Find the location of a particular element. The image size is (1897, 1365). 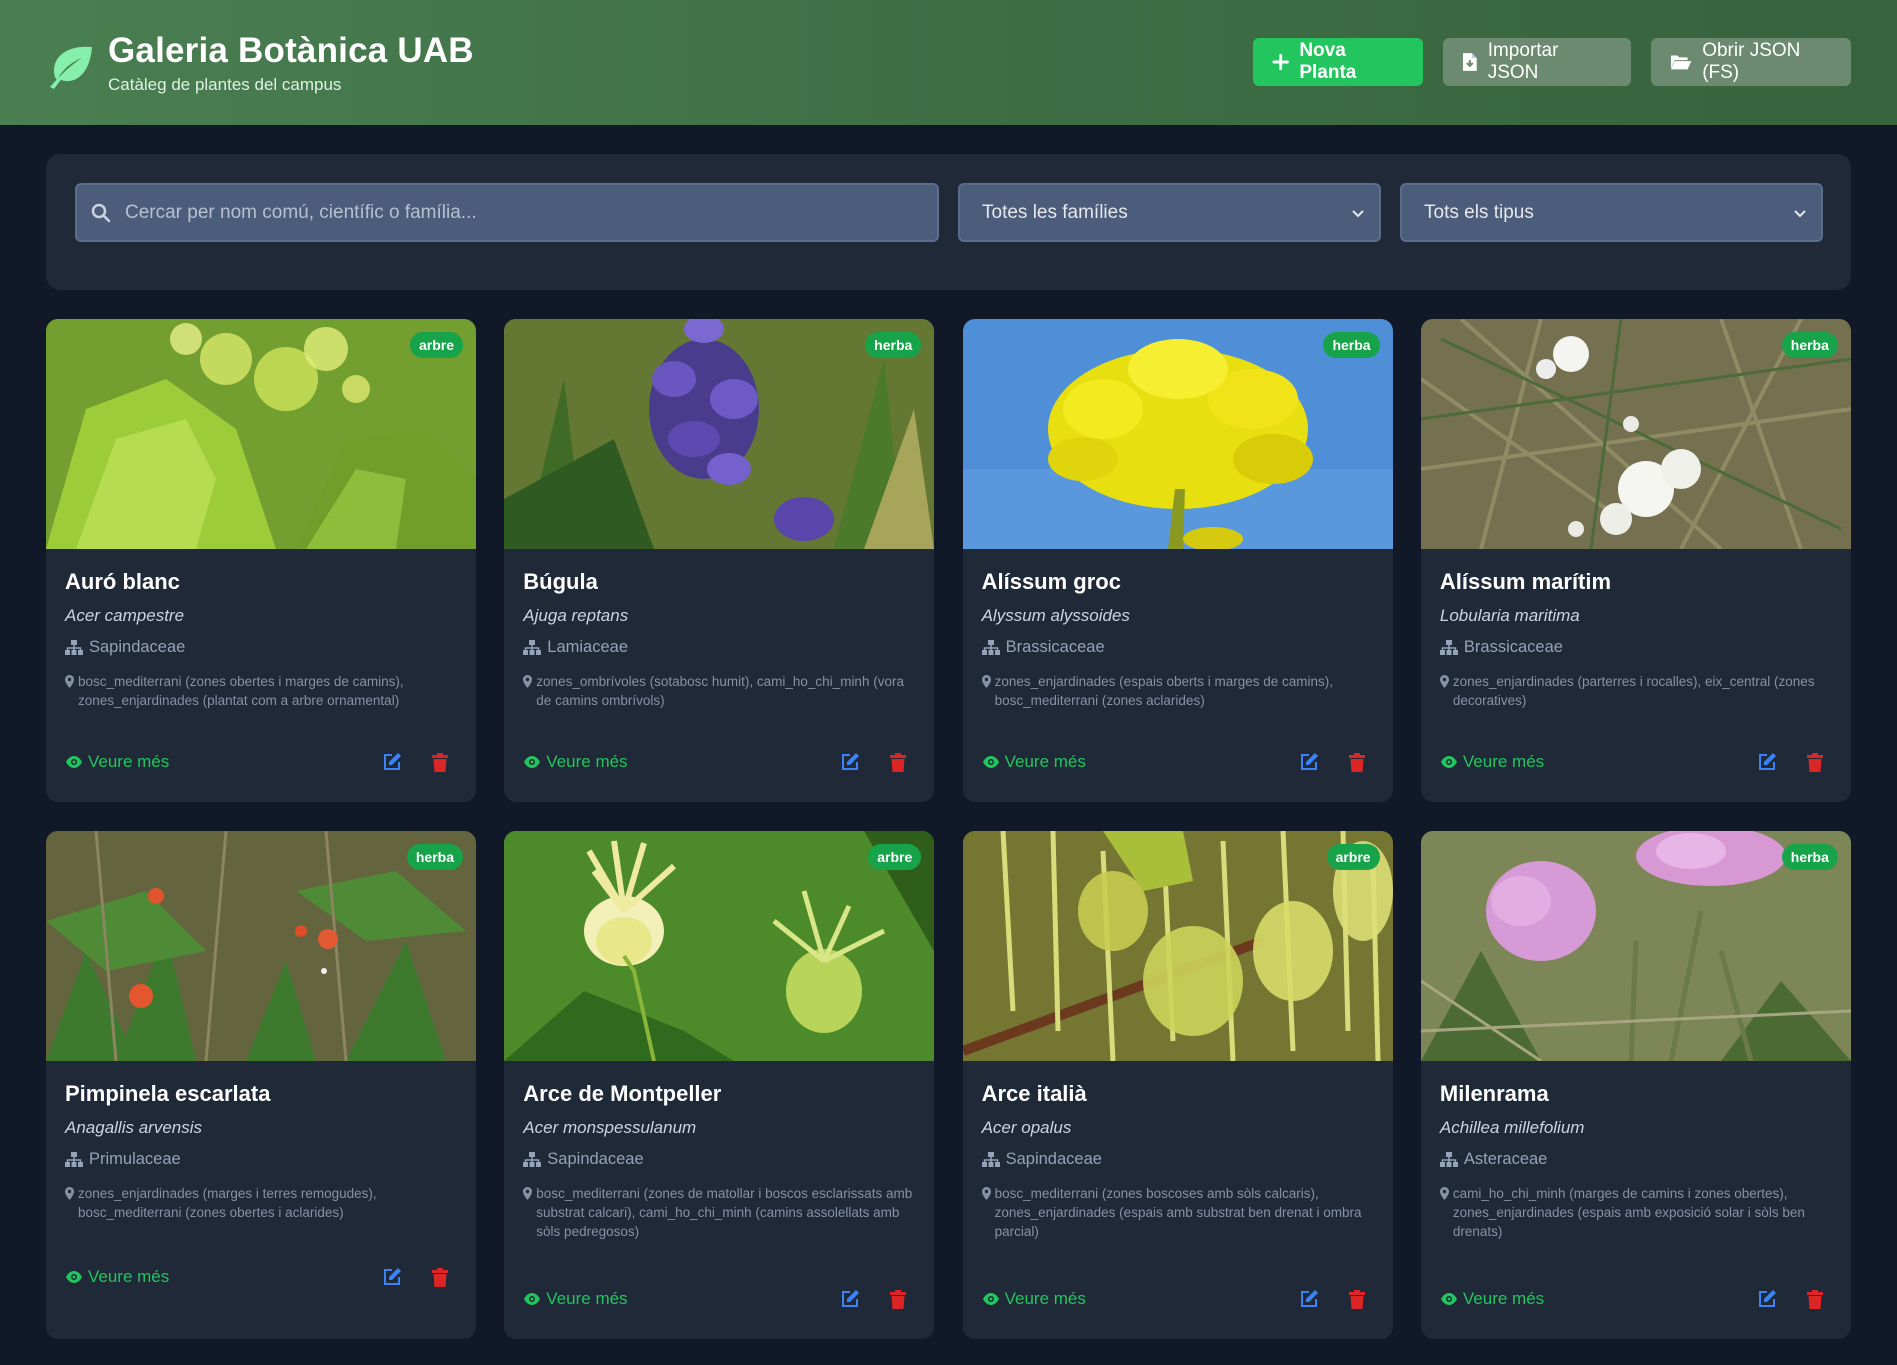

search-icon is located at coordinates (101, 212).